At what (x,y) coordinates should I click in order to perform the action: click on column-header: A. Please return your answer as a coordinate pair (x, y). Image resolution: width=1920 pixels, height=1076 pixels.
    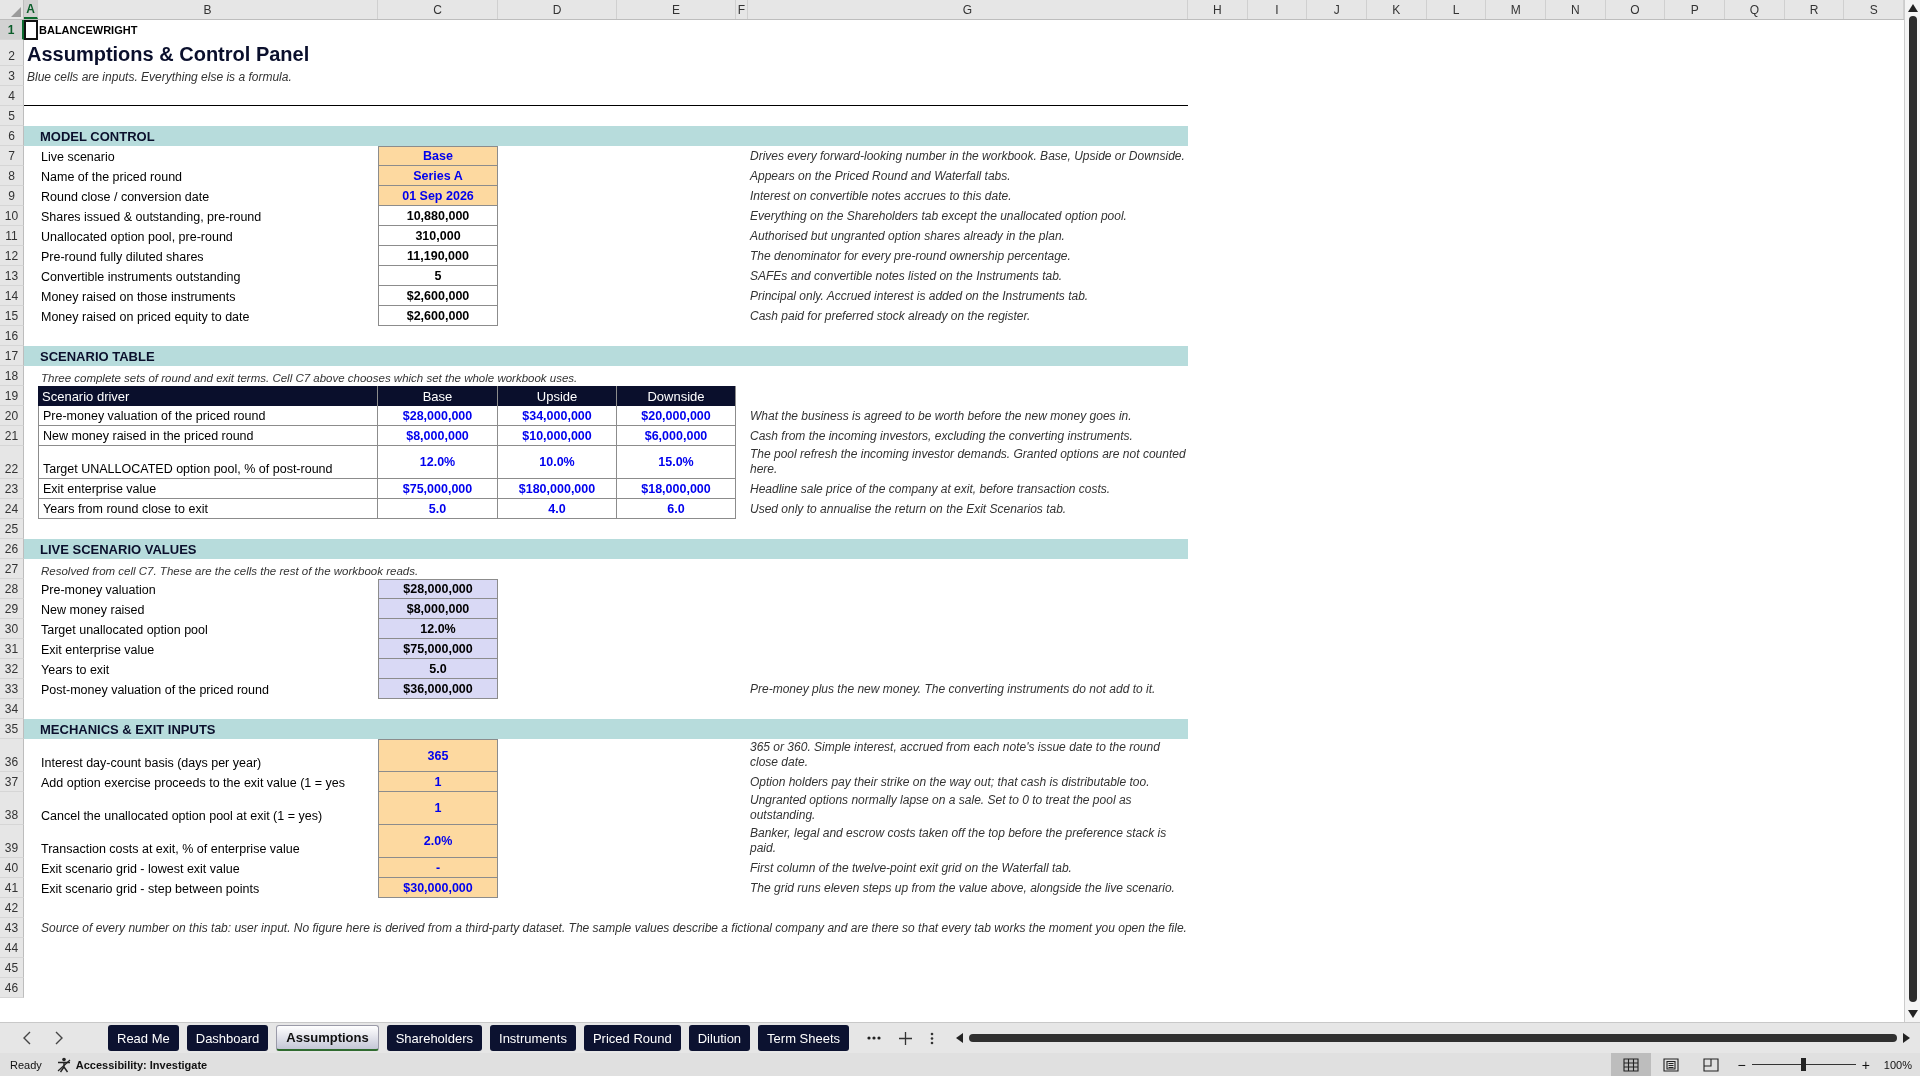
    Looking at the image, I should click on (31, 9).